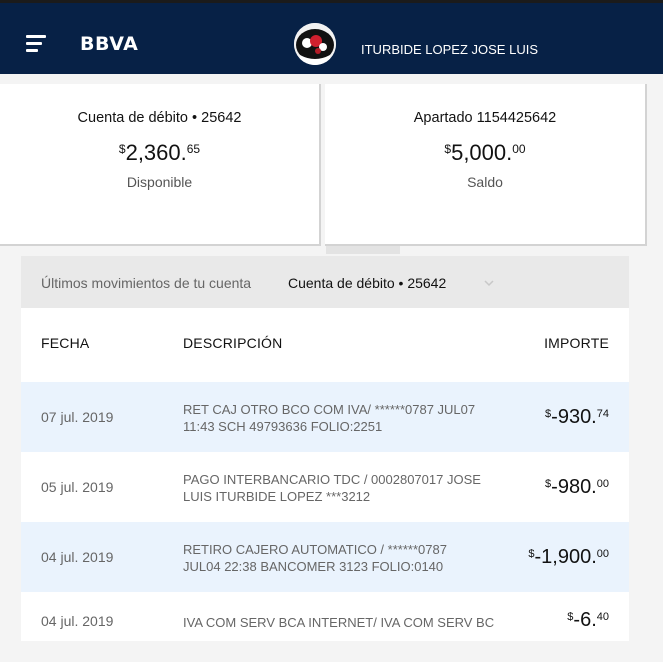  I want to click on account-balance-label: Disponible, so click(159, 182).